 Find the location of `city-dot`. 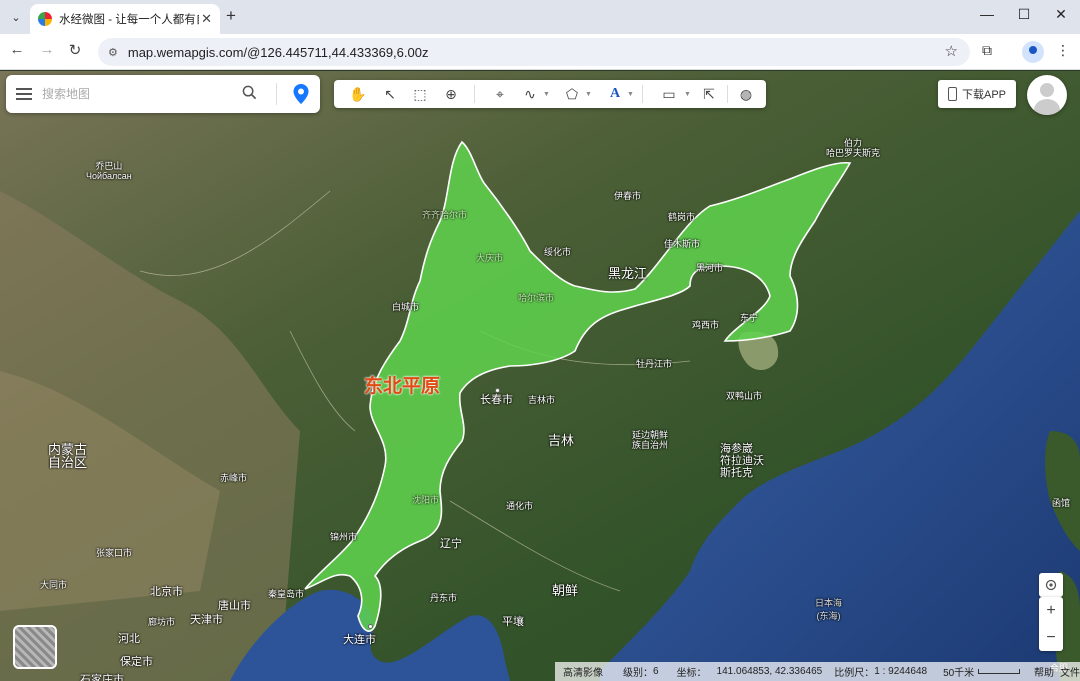

city-dot is located at coordinates (370, 626).